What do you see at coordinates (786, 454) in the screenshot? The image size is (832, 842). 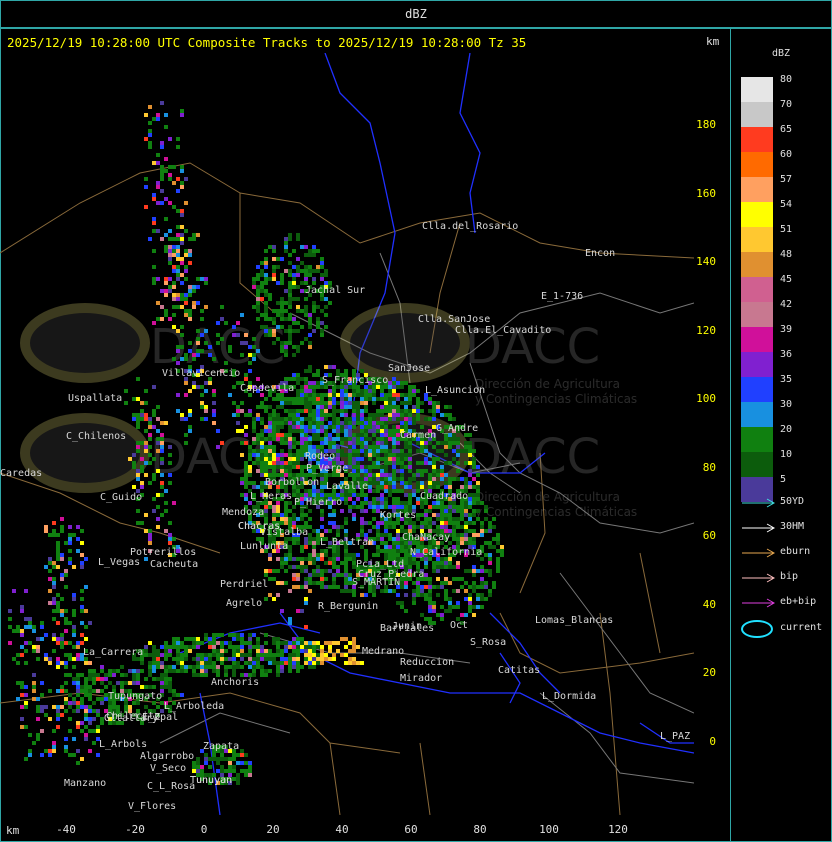 I see `colorbar-label-10: 10` at bounding box center [786, 454].